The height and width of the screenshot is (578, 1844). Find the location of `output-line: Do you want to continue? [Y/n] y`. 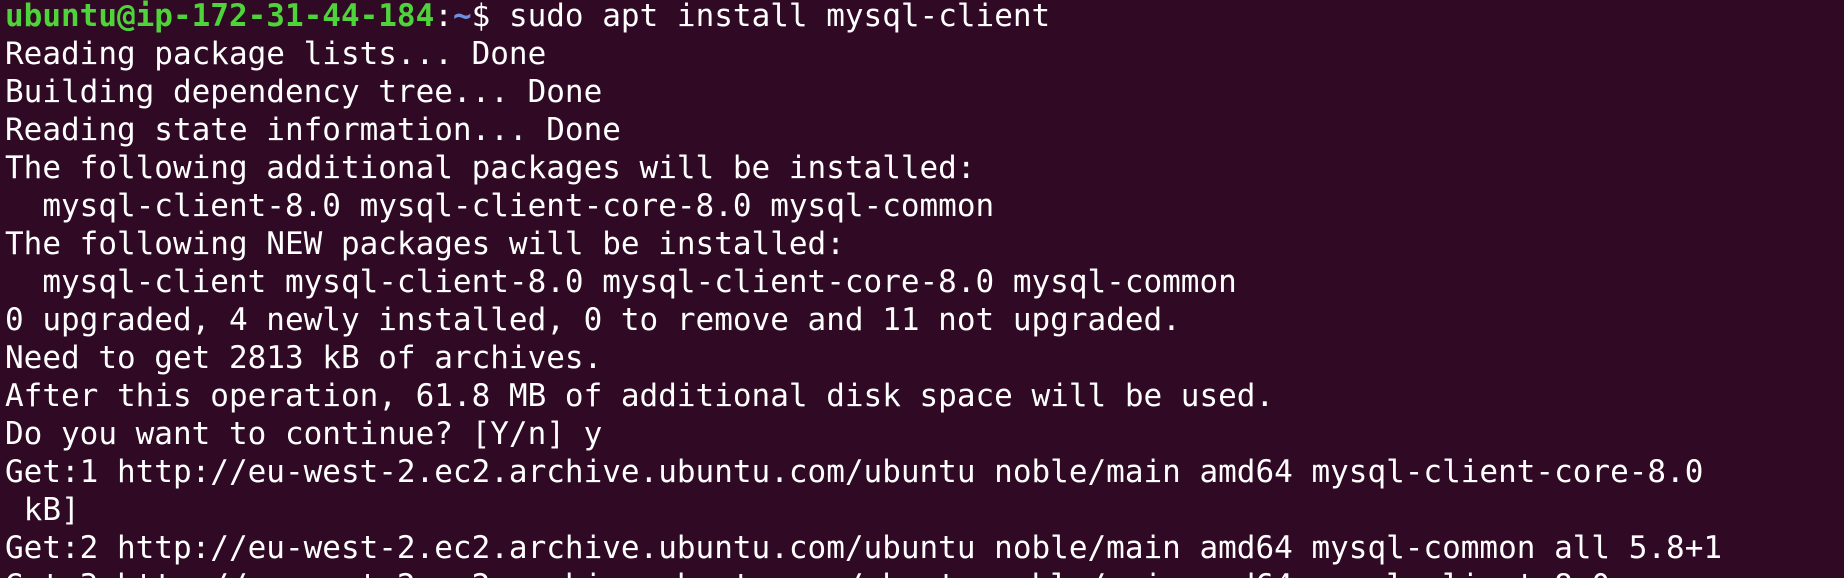

output-line: Do you want to continue? [Y/n] y is located at coordinates (304, 434).